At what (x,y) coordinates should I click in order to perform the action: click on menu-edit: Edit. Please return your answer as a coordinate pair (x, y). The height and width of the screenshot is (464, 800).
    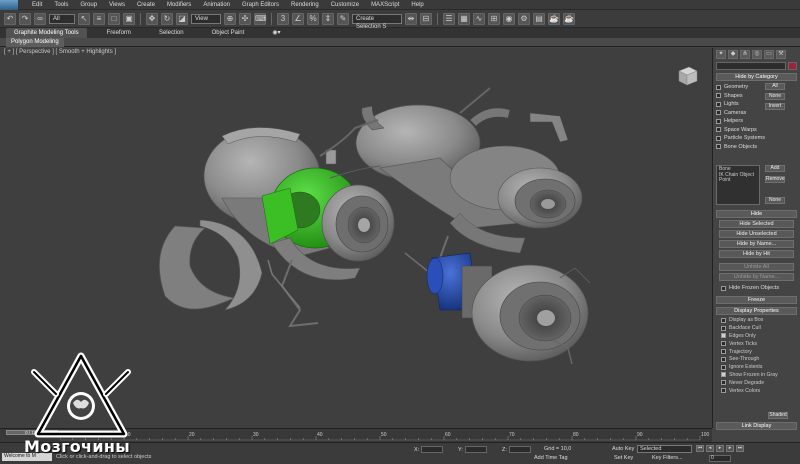
    Looking at the image, I should click on (37, 5).